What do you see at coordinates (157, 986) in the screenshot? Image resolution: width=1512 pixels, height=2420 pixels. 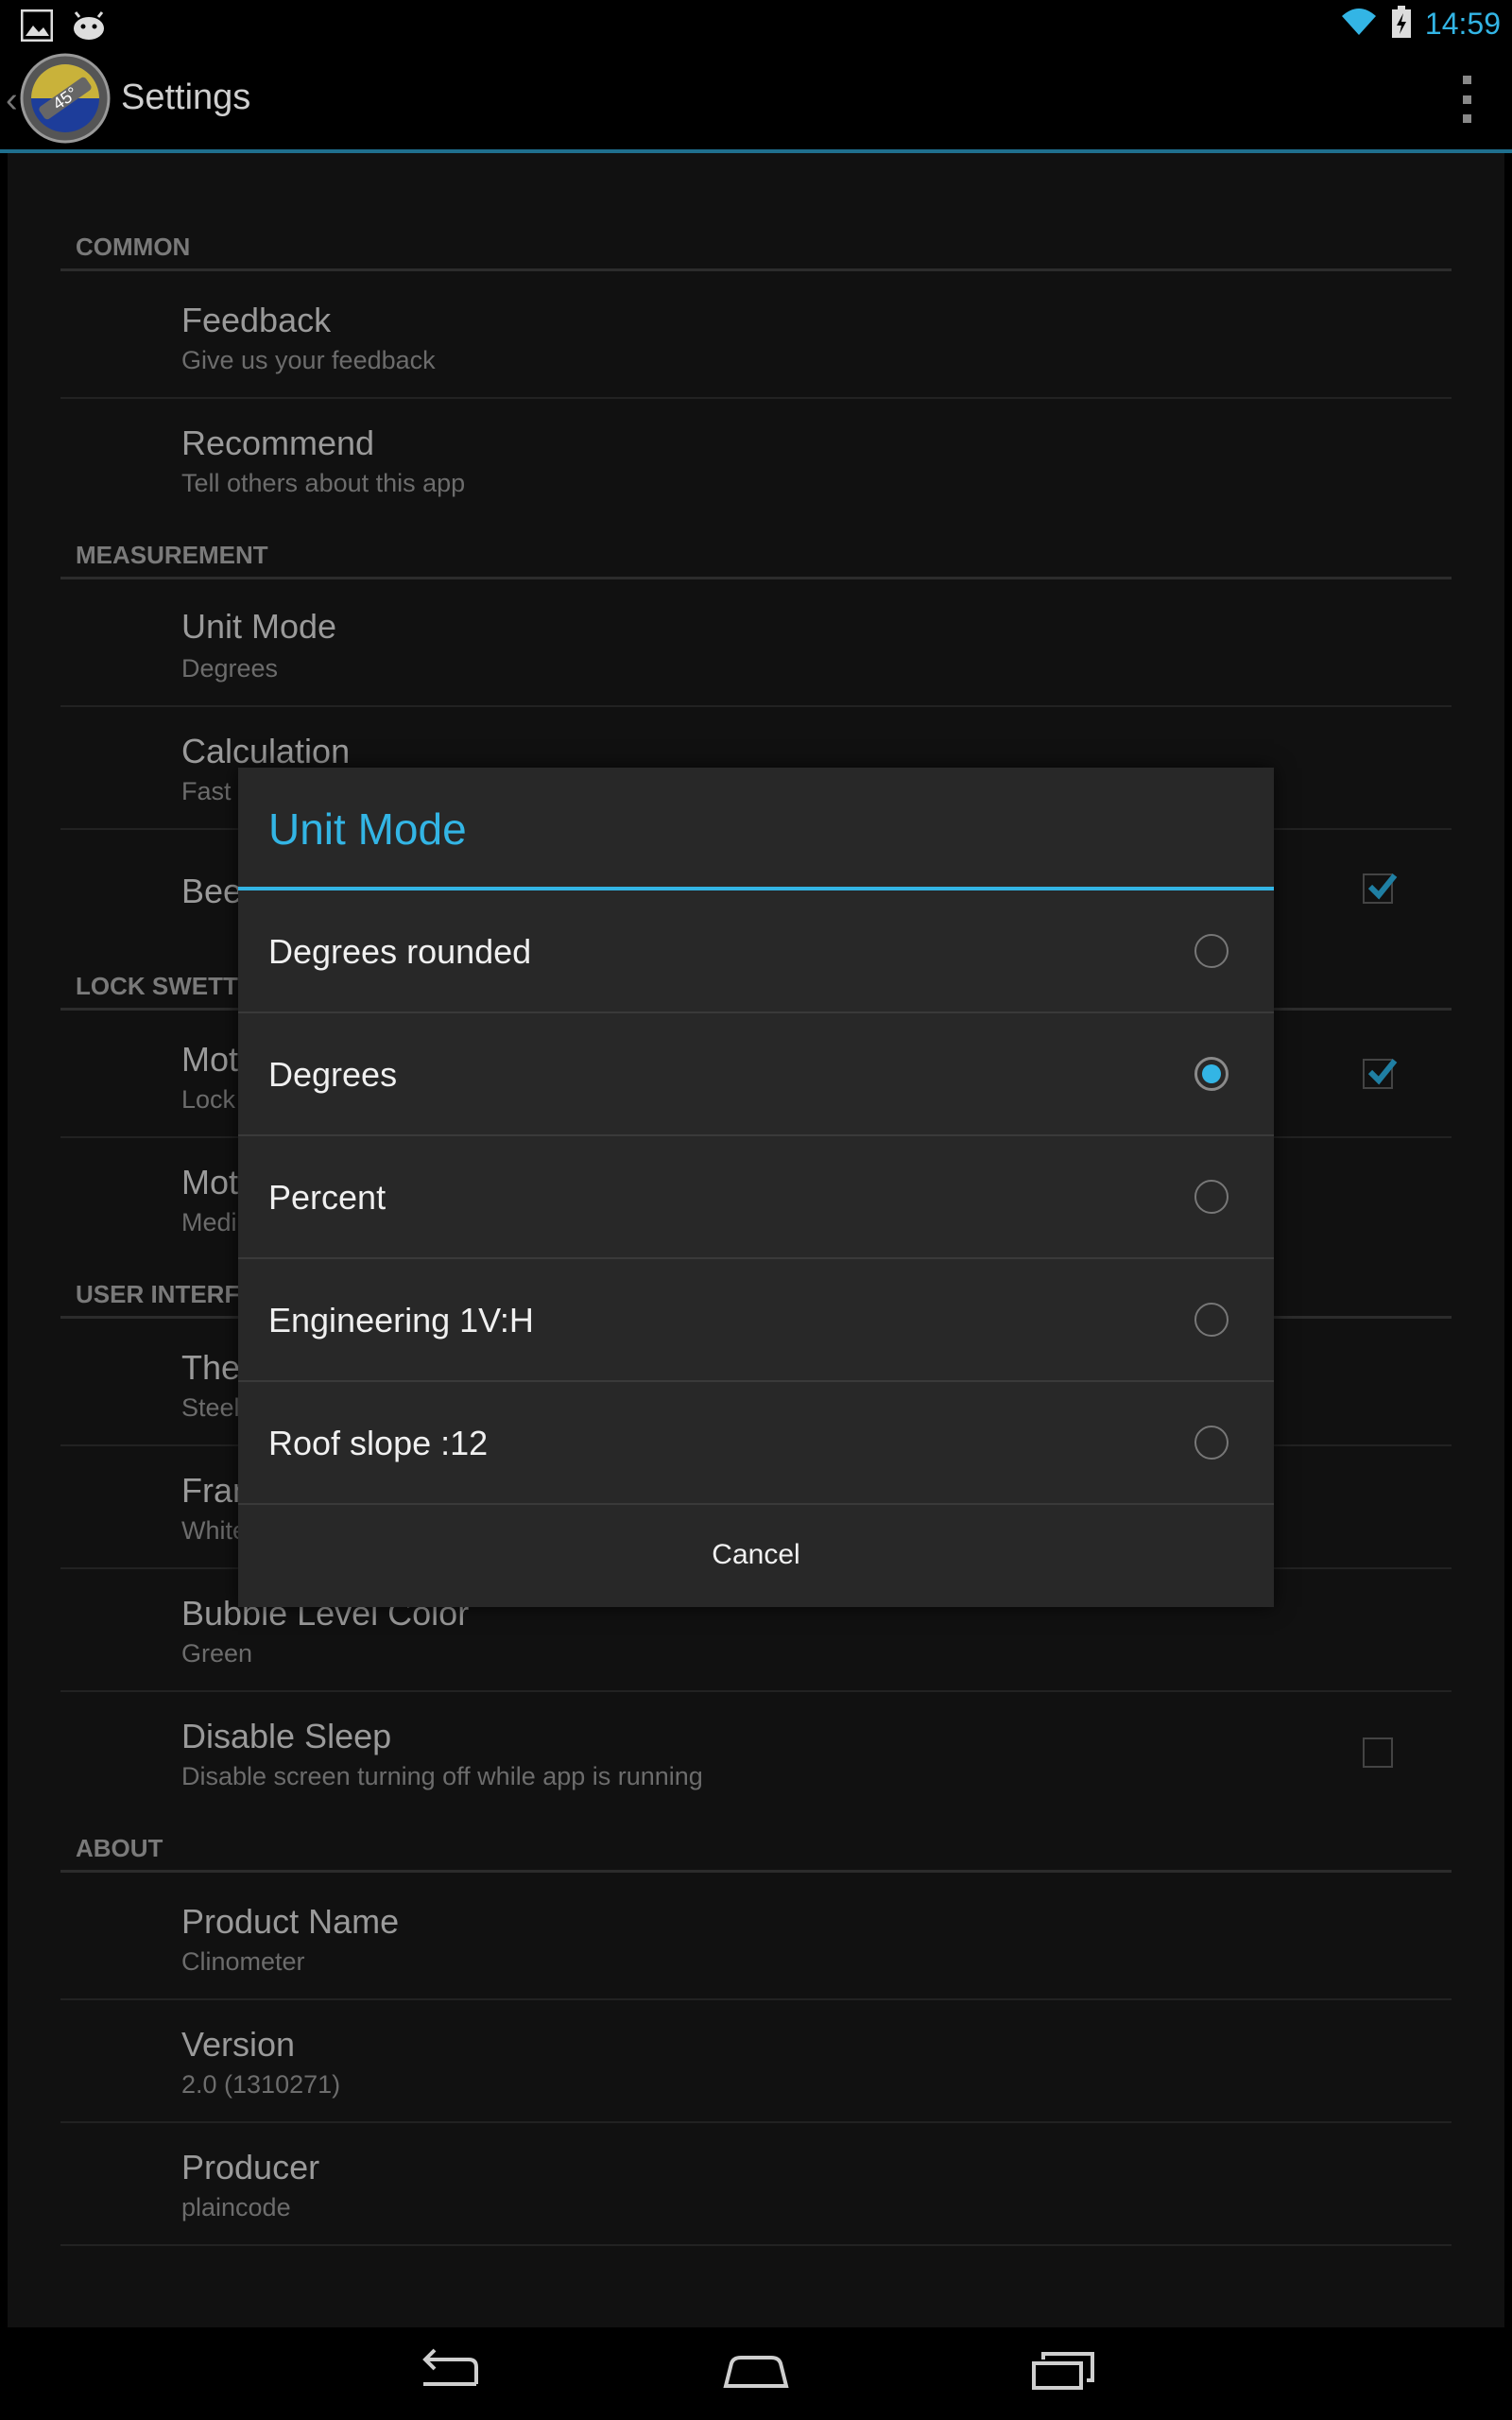 I see `category-lock: LOCK SWETT` at bounding box center [157, 986].